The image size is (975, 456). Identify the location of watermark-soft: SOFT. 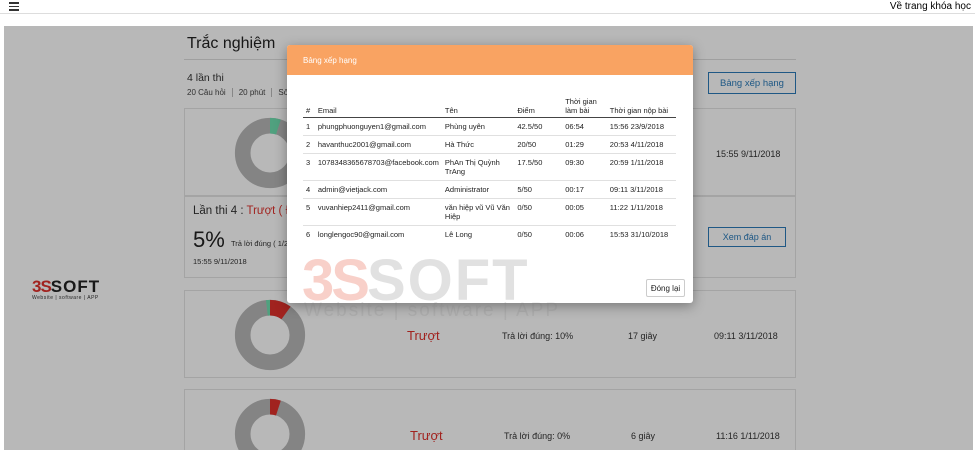
(448, 275).